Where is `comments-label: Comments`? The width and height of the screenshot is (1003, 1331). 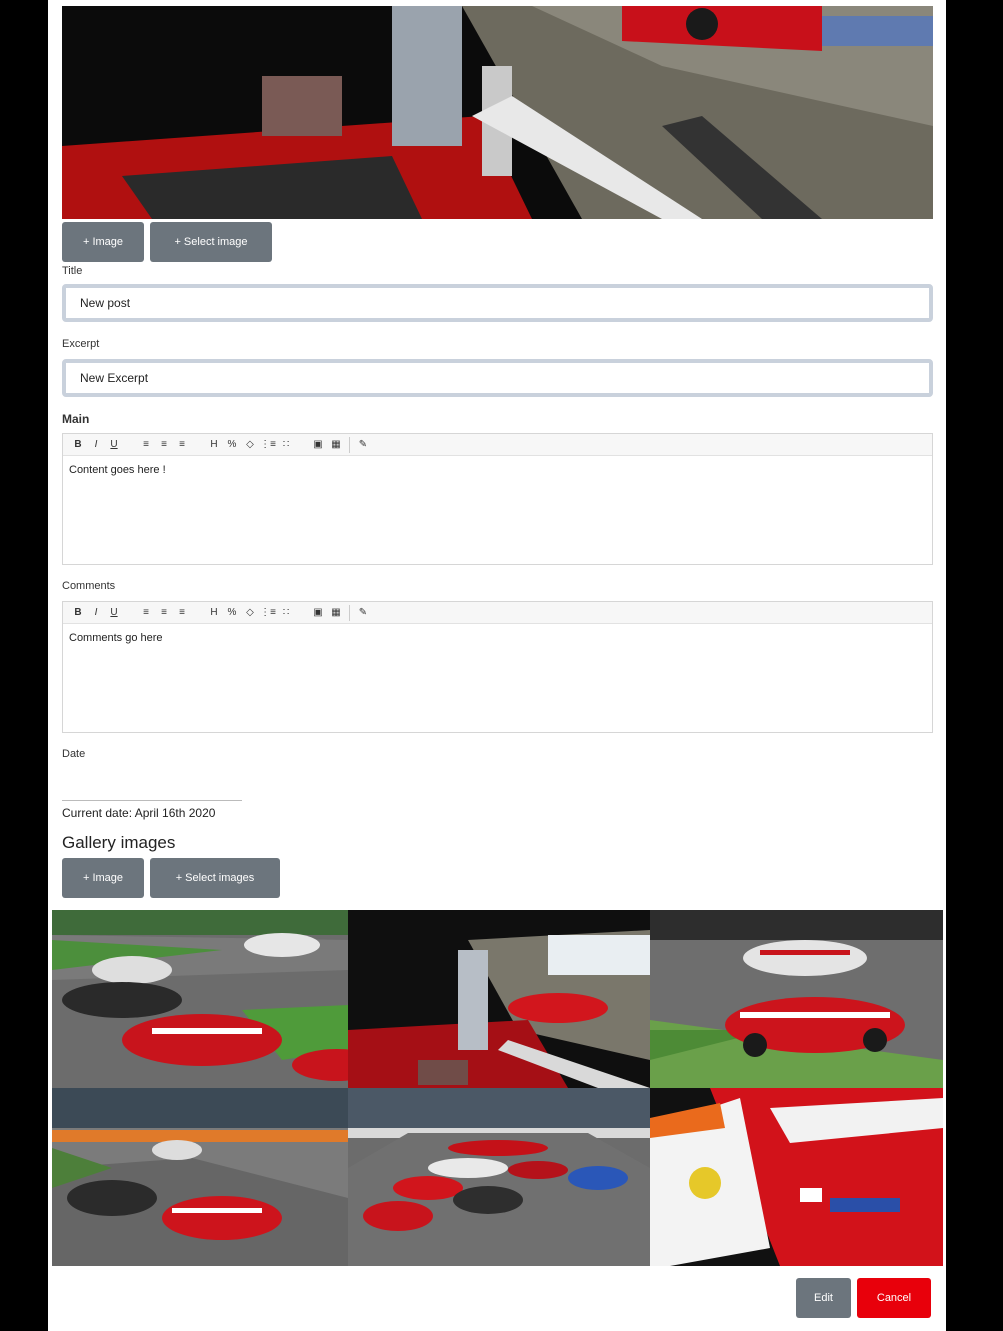
comments-label: Comments is located at coordinates (89, 586).